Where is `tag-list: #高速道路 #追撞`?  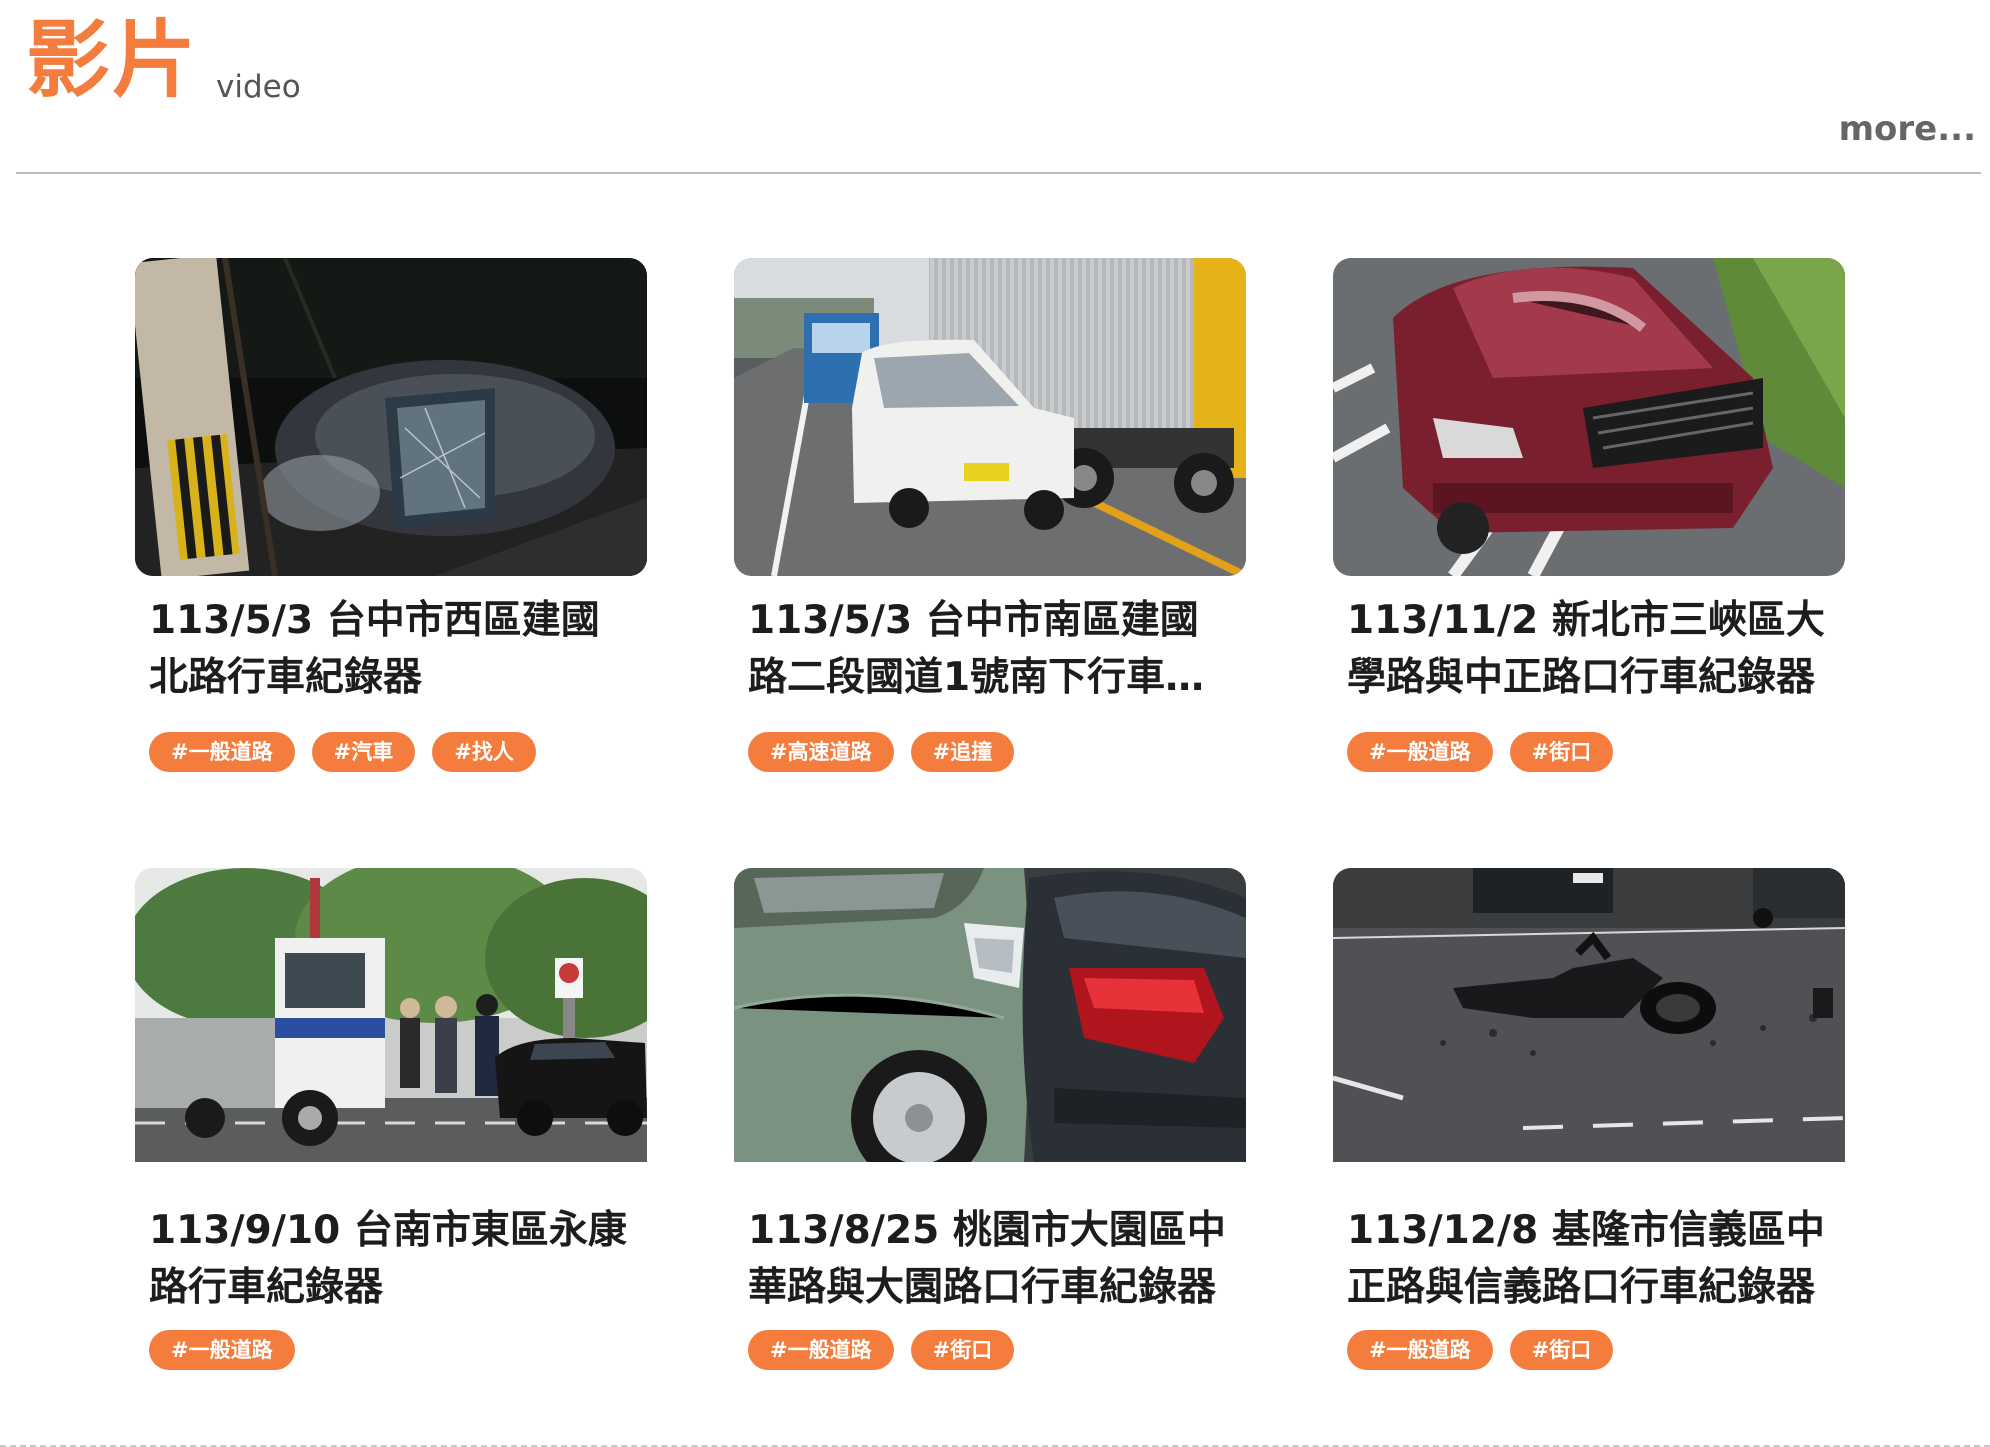 tag-list: #高速道路 #追撞 is located at coordinates (997, 752).